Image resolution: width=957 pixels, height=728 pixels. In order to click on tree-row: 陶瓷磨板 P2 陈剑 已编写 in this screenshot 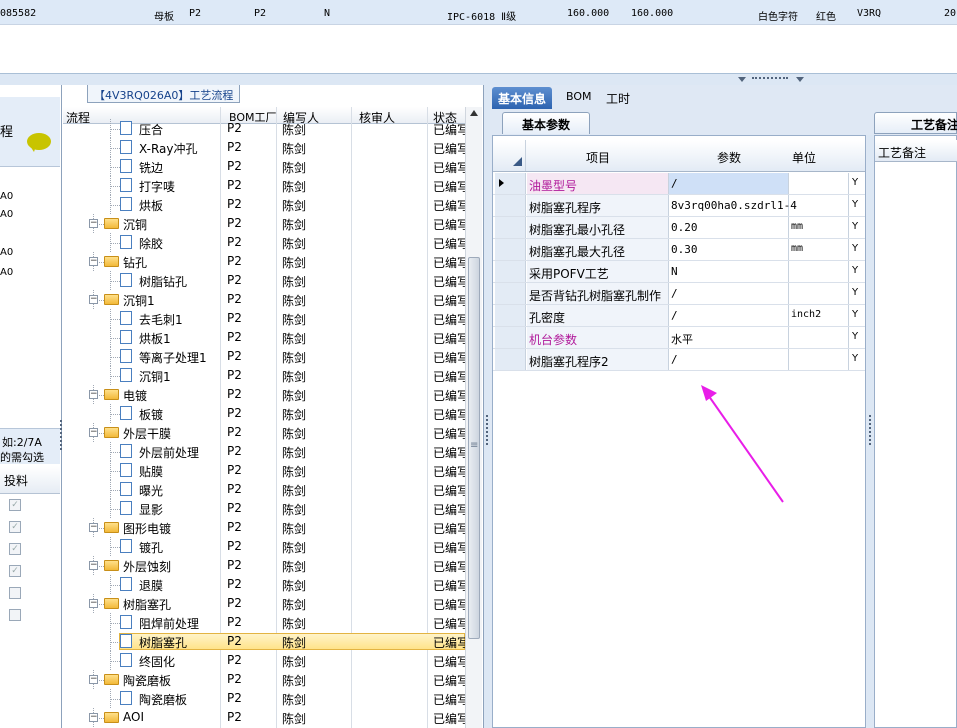, I will do `click(266, 698)`.